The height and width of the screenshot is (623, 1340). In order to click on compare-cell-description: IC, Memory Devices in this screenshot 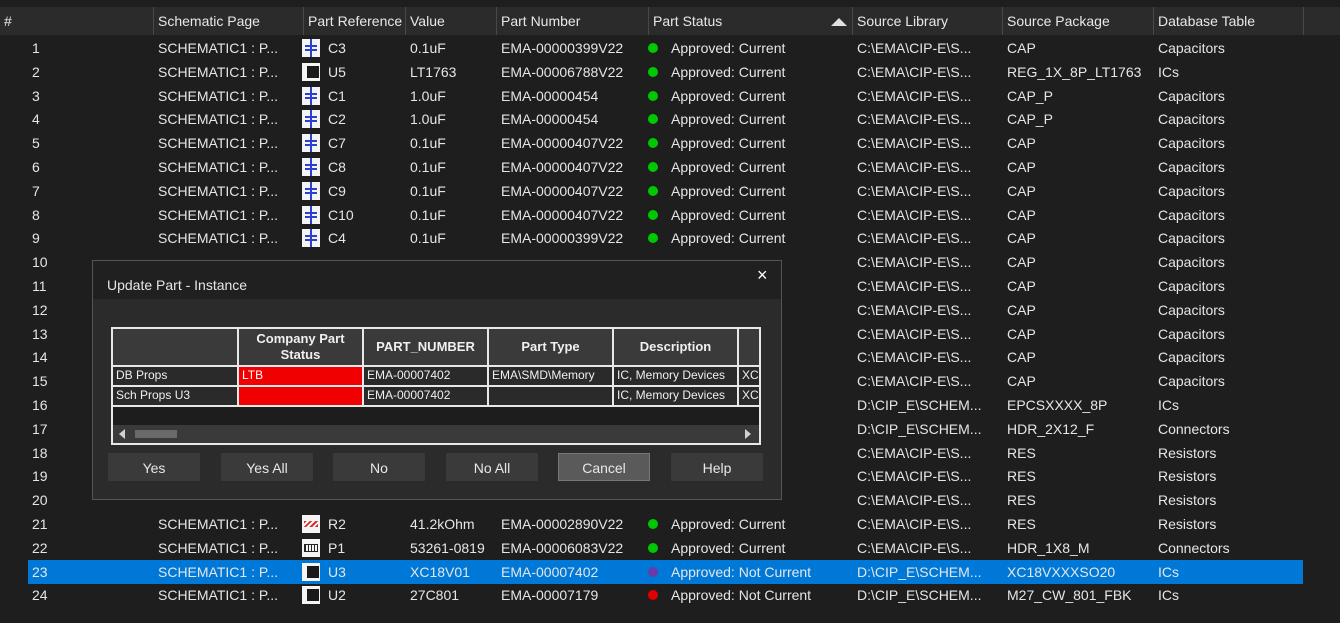, I will do `click(676, 397)`.